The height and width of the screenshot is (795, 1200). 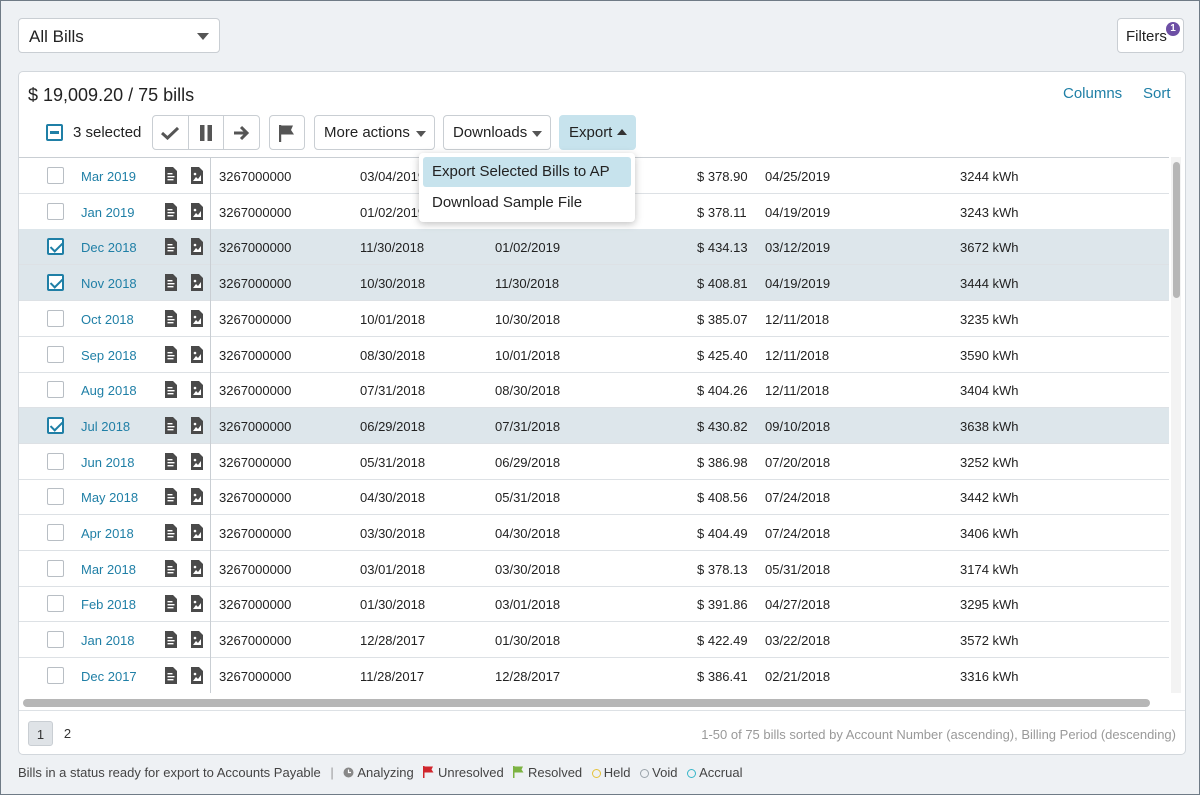 What do you see at coordinates (463, 772) in the screenshot?
I see `legend-unresolved: Unresolved` at bounding box center [463, 772].